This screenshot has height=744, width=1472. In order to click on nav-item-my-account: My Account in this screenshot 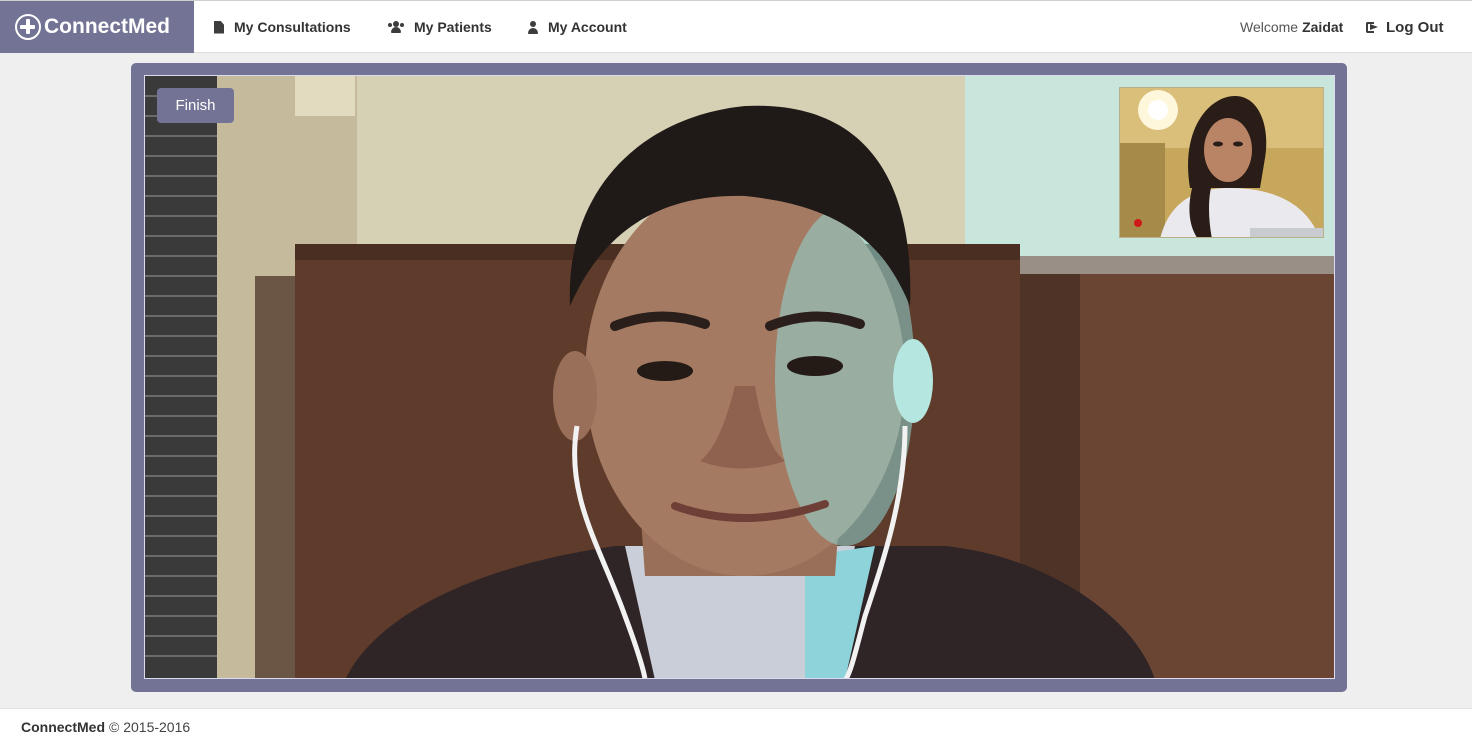, I will do `click(577, 27)`.